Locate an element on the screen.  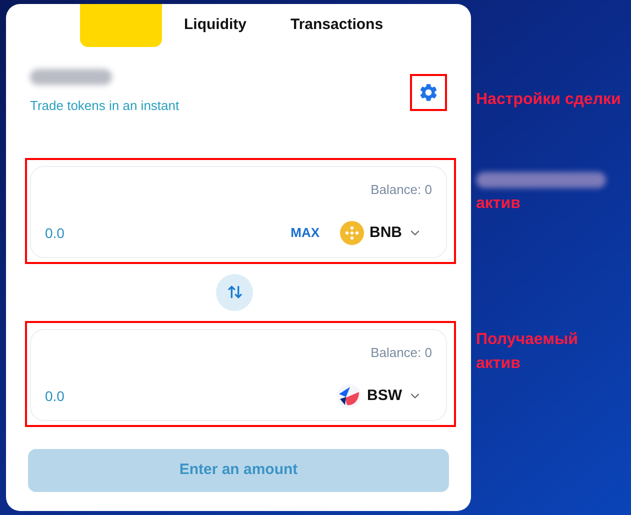
coin-icon is located at coordinates (352, 233).